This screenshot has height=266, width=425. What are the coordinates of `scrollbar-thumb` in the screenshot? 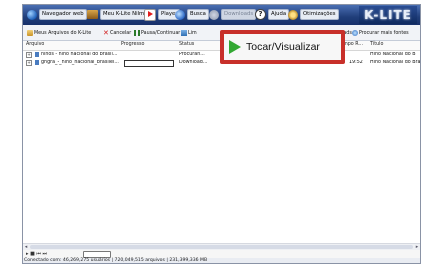 It's located at (221, 247).